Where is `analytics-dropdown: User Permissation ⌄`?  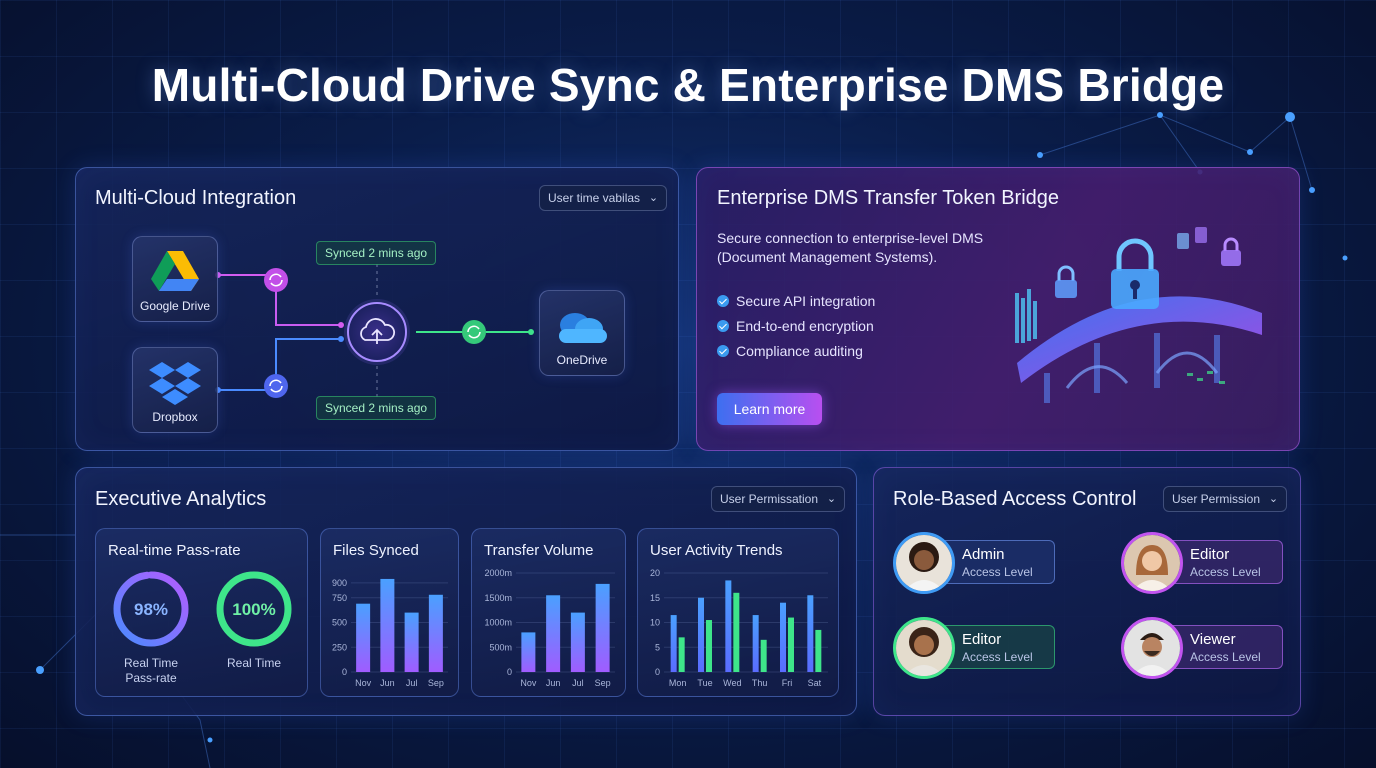
analytics-dropdown: User Permissation ⌄ is located at coordinates (778, 499).